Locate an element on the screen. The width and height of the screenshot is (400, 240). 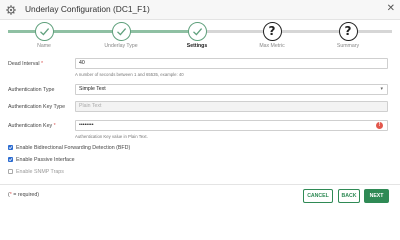
snmp-traps-checkbox-row: Enable SNMP Traps is located at coordinates (36, 171).